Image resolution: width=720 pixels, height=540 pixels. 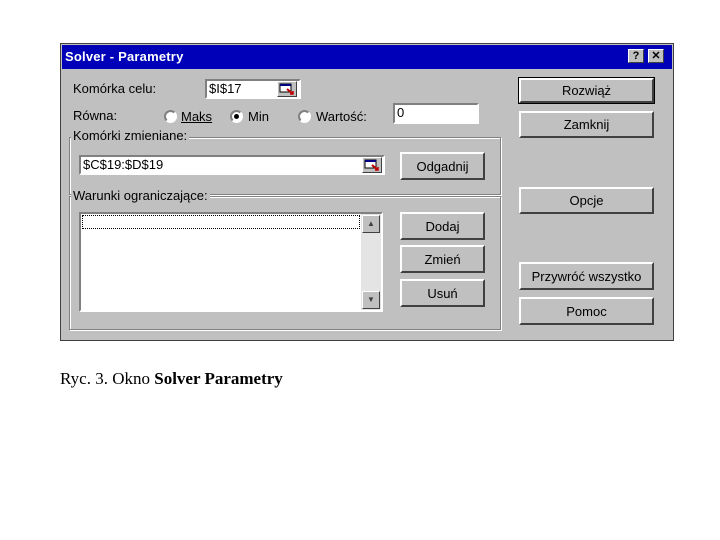 What do you see at coordinates (221, 222) in the screenshot?
I see `list-item-focus` at bounding box center [221, 222].